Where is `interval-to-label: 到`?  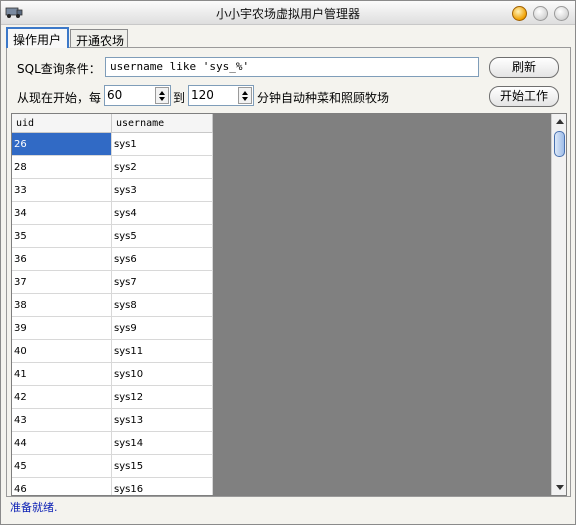 interval-to-label: 到 is located at coordinates (179, 98).